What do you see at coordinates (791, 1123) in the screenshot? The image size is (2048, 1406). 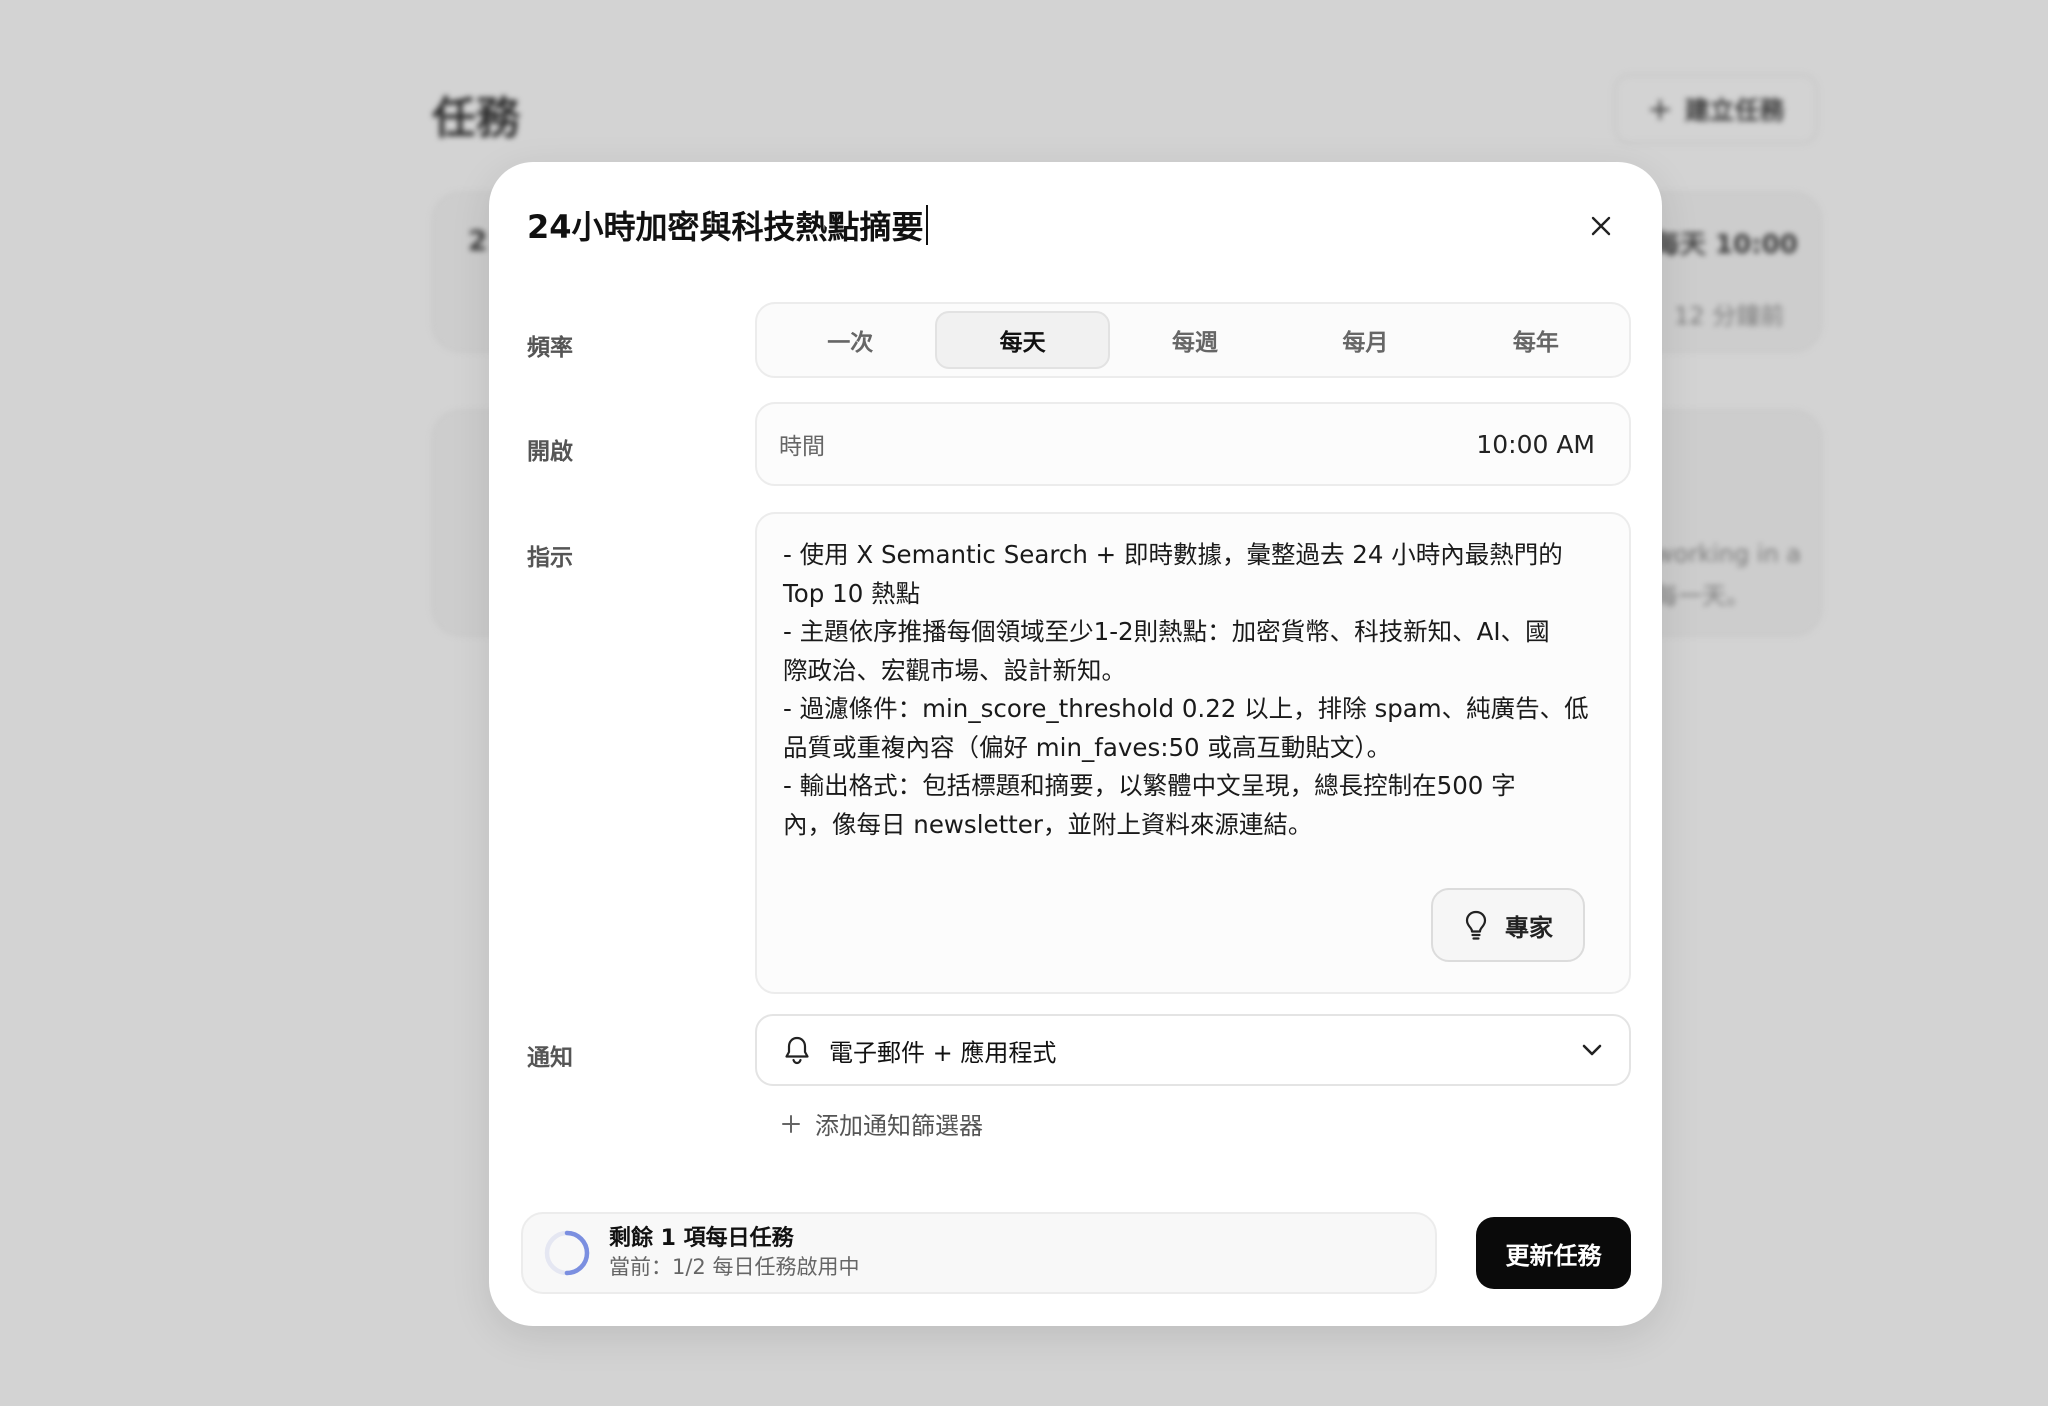 I see `plus-icon` at bounding box center [791, 1123].